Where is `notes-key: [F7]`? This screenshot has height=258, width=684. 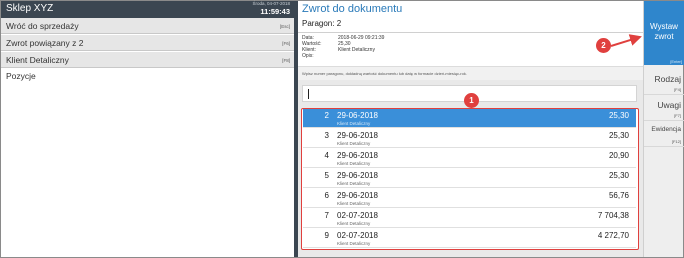
notes-key: [F7] is located at coordinates (677, 115).